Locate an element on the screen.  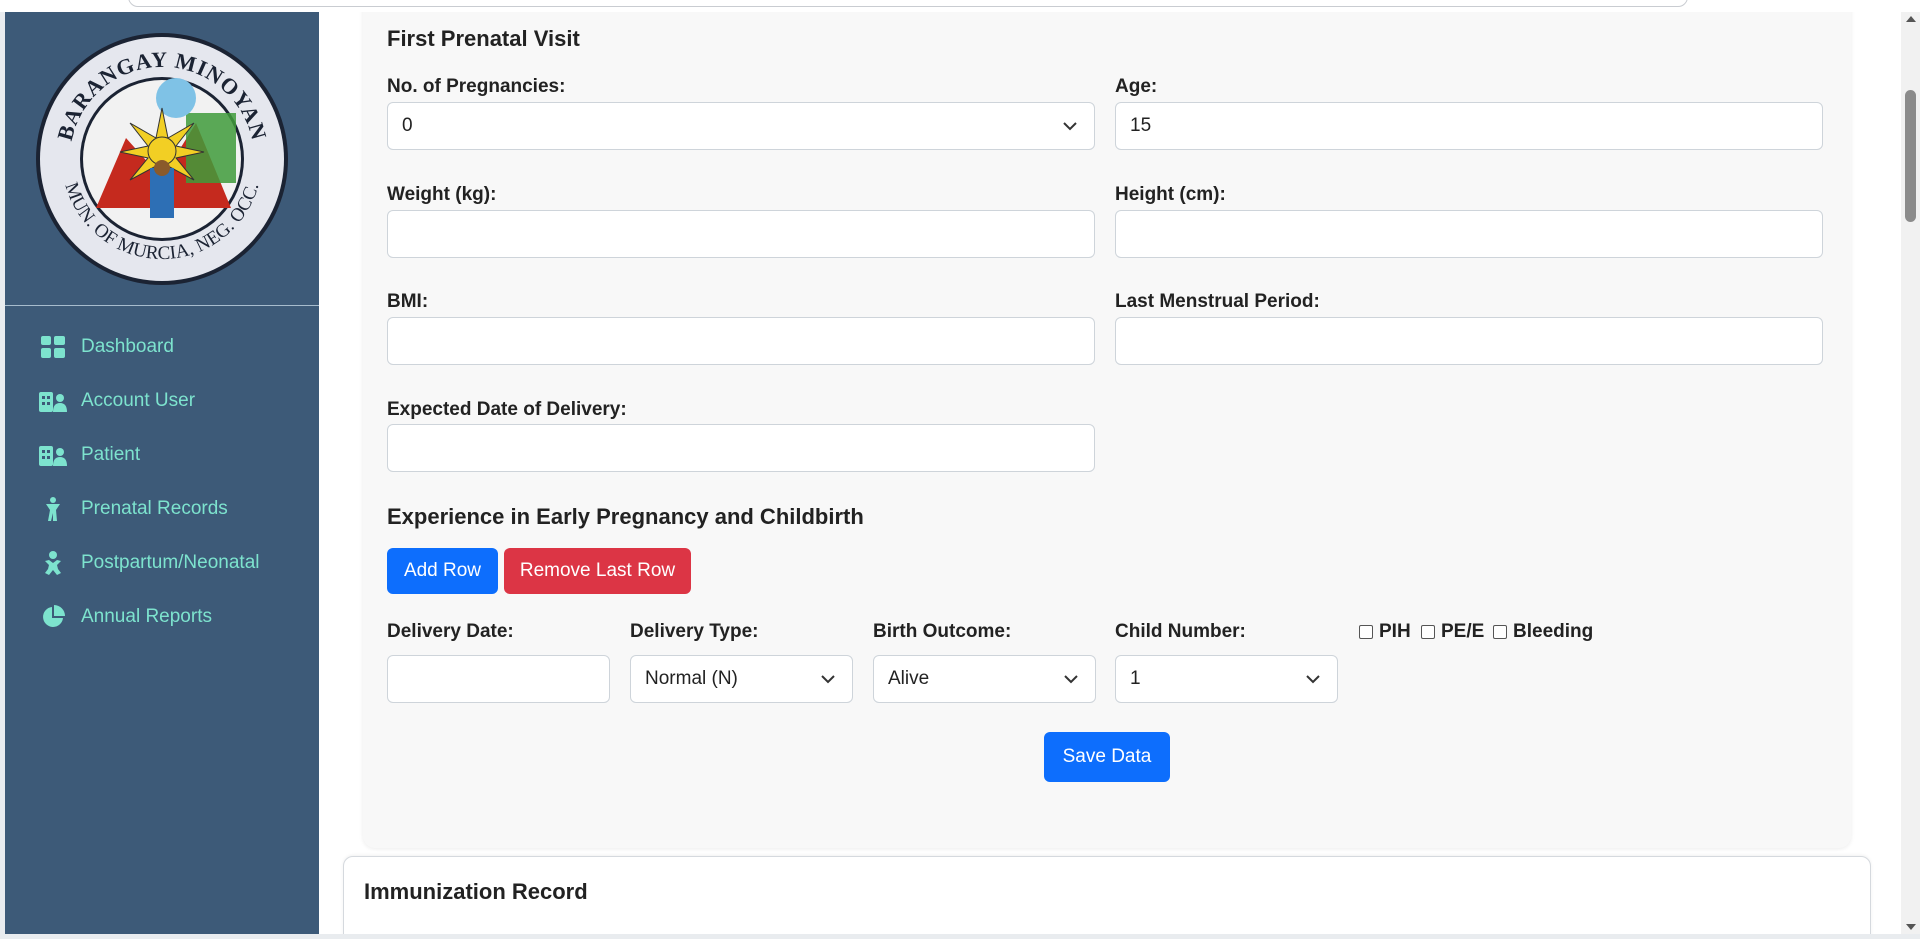
page-scrollbar is located at coordinates (1910, 473).